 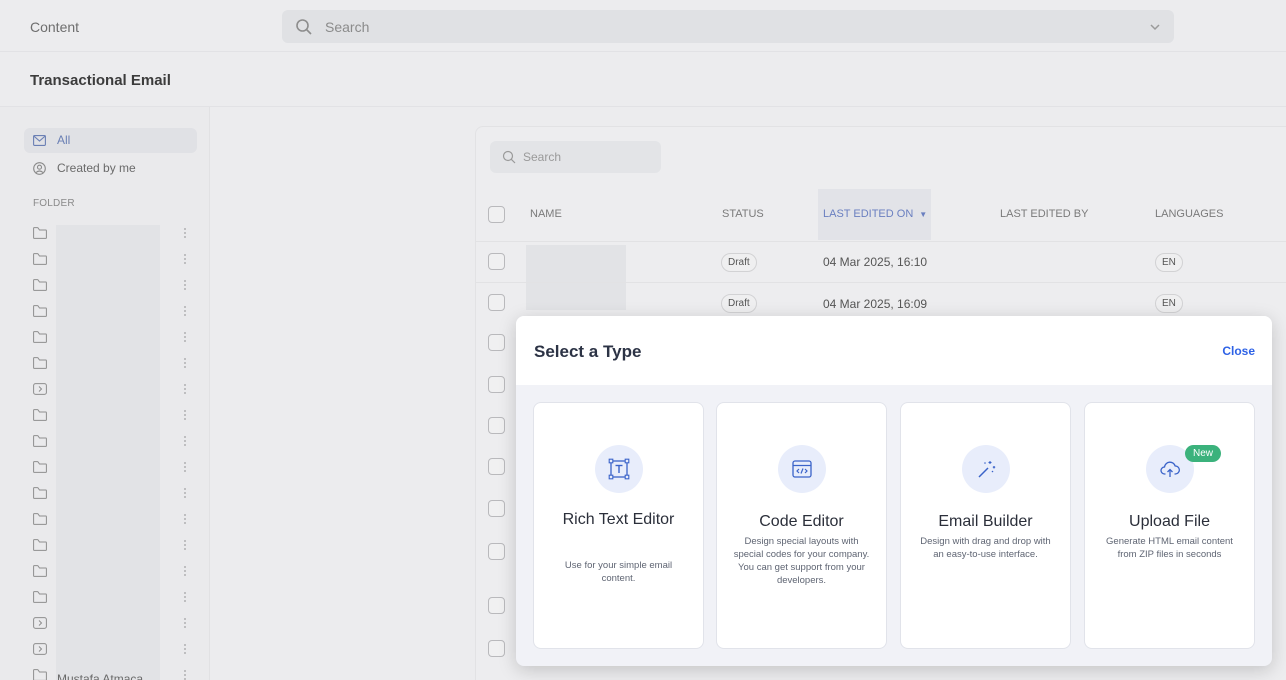 I want to click on sidebar-item-all: All, so click(x=110, y=140).